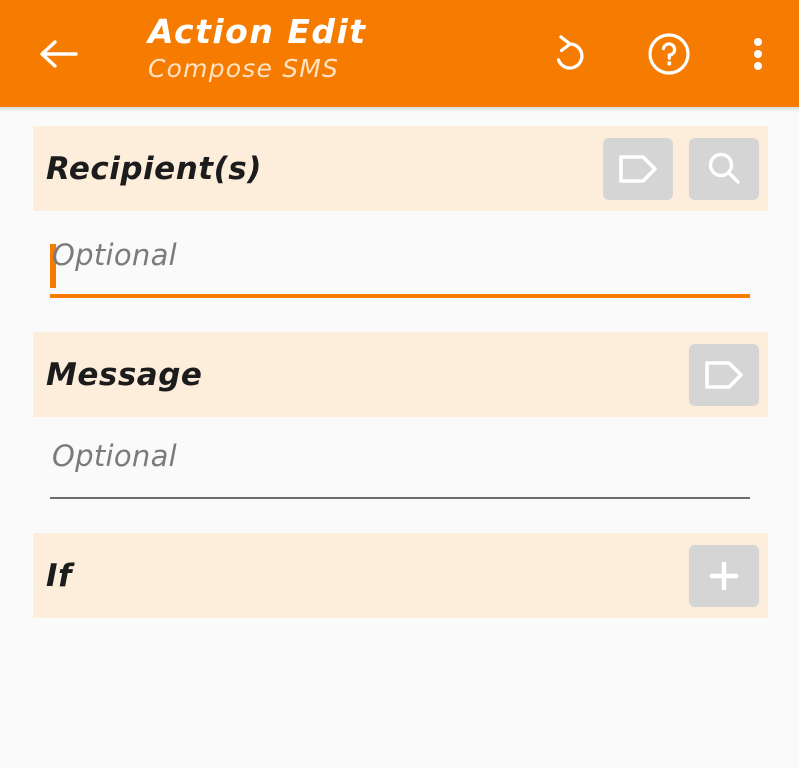  Describe the element at coordinates (115, 255) in the screenshot. I see `recipients-input-placeholder: Optional` at that location.